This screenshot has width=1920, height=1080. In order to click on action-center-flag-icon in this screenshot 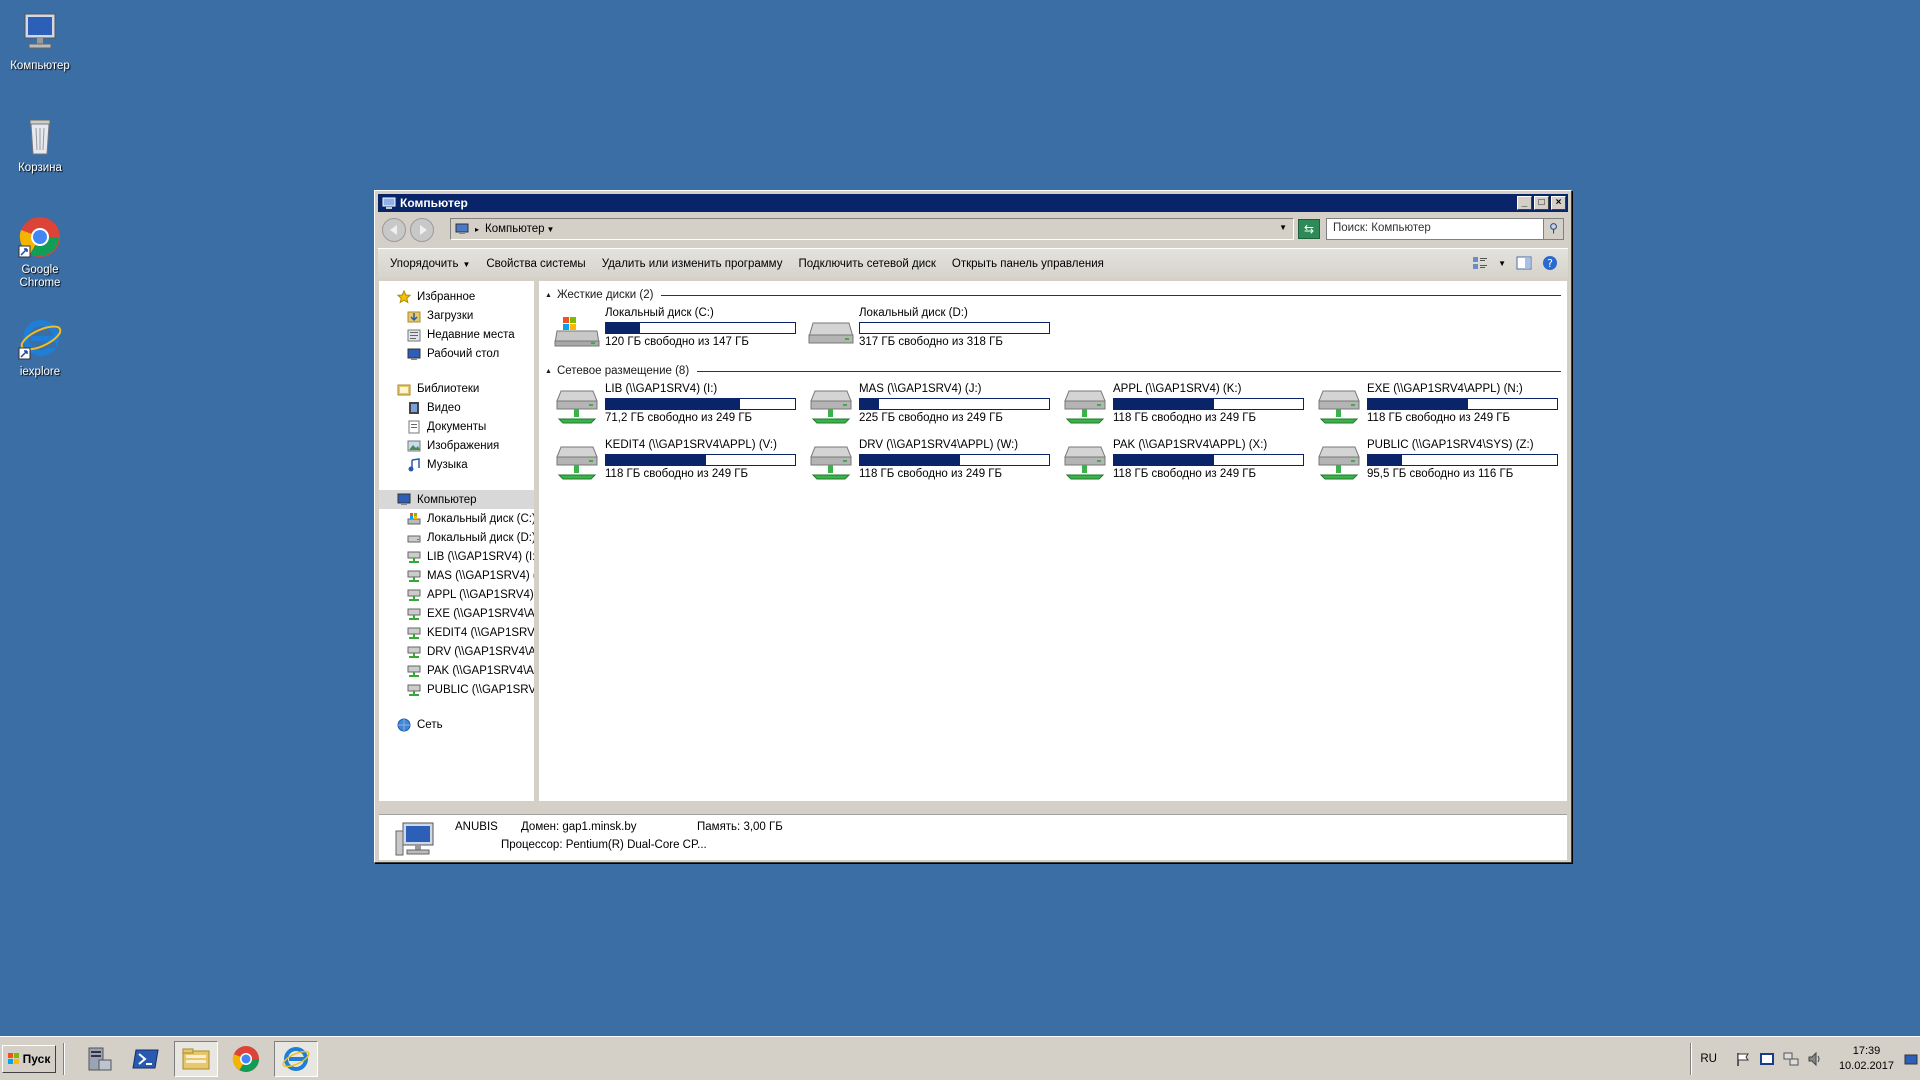, I will do `click(1743, 1059)`.